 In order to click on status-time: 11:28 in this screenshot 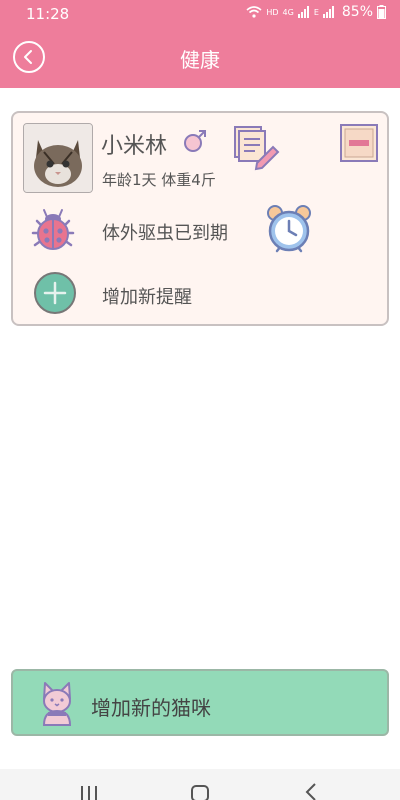, I will do `click(48, 14)`.